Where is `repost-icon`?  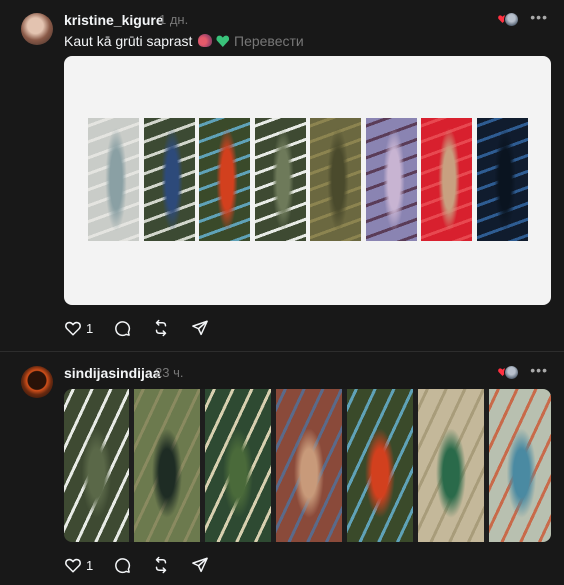 repost-icon is located at coordinates (161, 565).